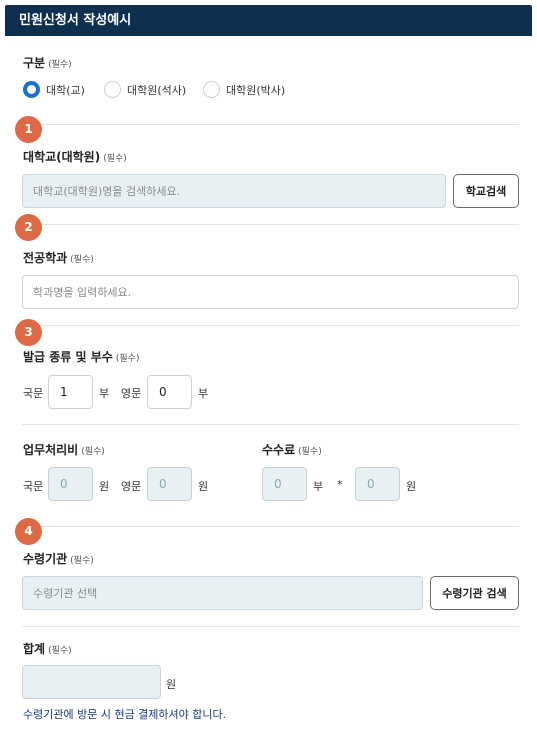 The height and width of the screenshot is (733, 537). Describe the element at coordinates (70, 484) in the screenshot. I see `processing-korean-amount: 0` at that location.